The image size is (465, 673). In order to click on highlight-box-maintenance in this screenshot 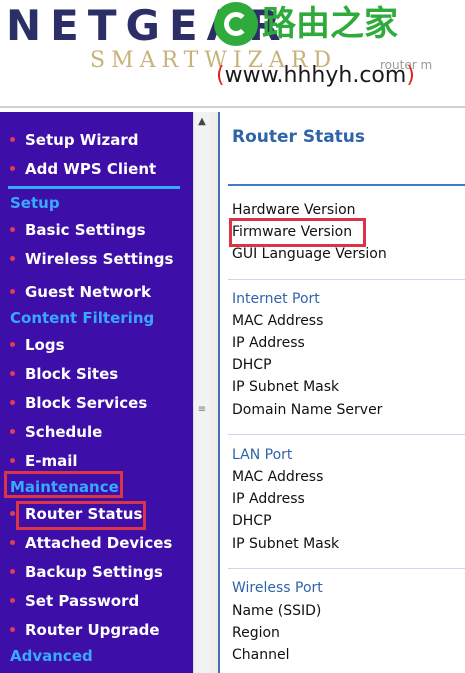, I will do `click(63, 484)`.